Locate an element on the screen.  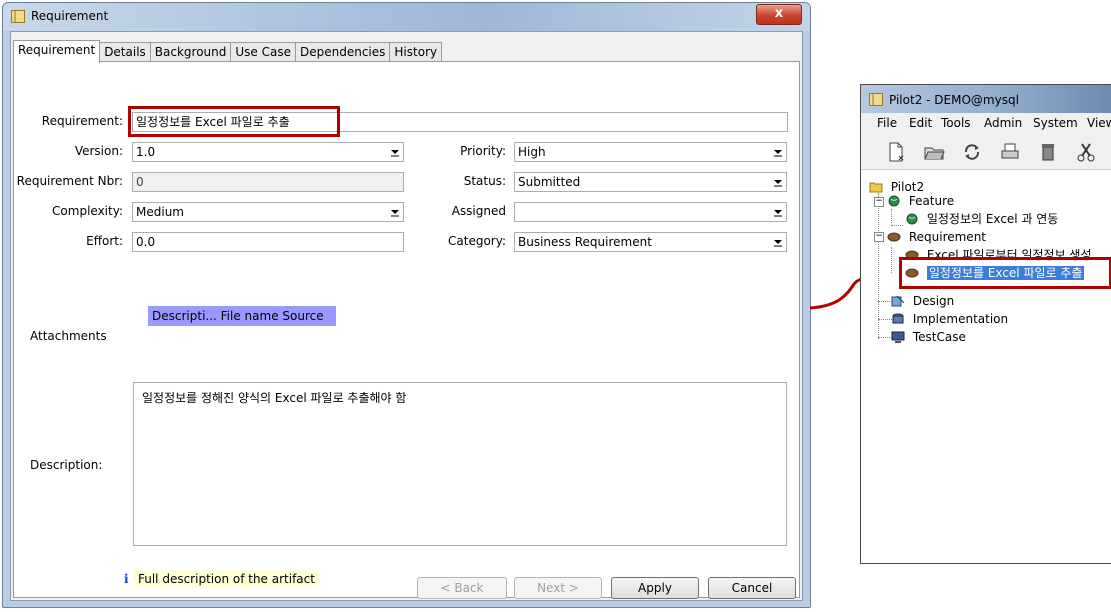
version-value: 1.0 is located at coordinates (146, 152).